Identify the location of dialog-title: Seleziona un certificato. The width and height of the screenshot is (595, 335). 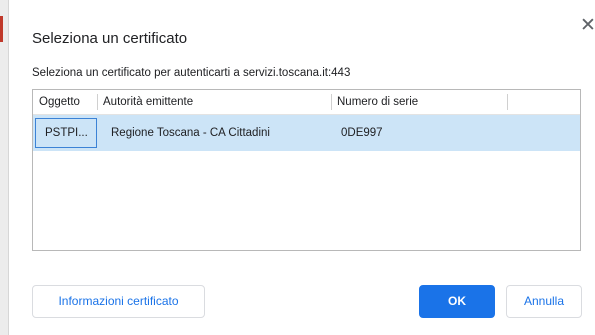
(110, 38).